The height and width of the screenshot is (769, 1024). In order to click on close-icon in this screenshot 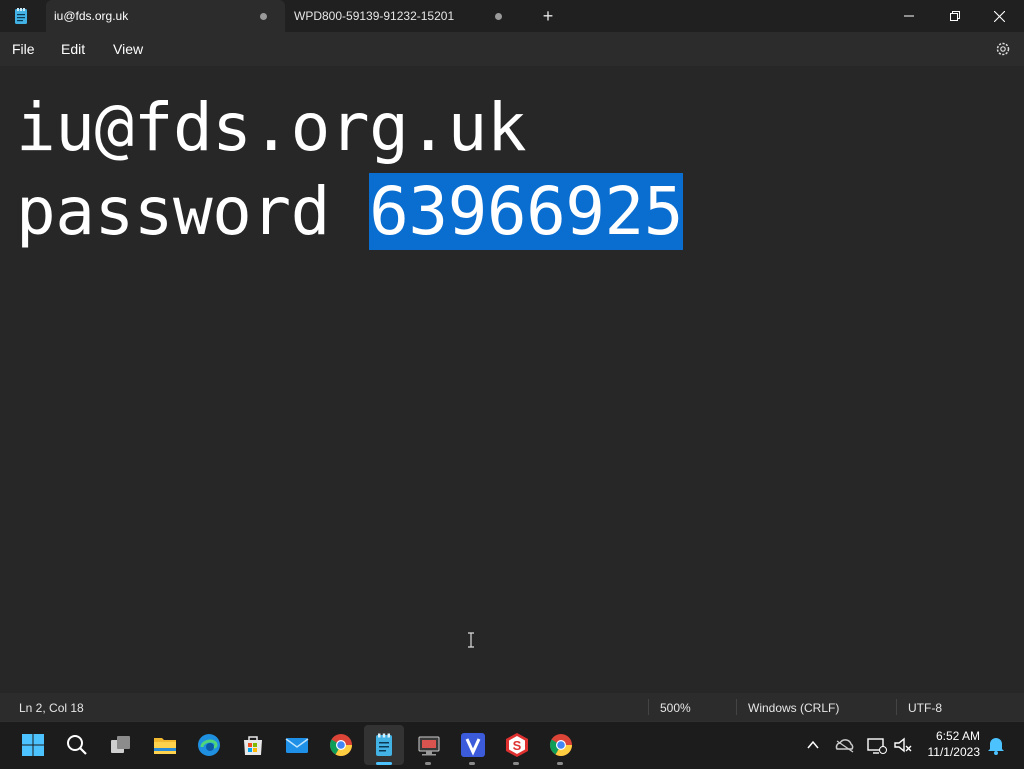, I will do `click(999, 16)`.